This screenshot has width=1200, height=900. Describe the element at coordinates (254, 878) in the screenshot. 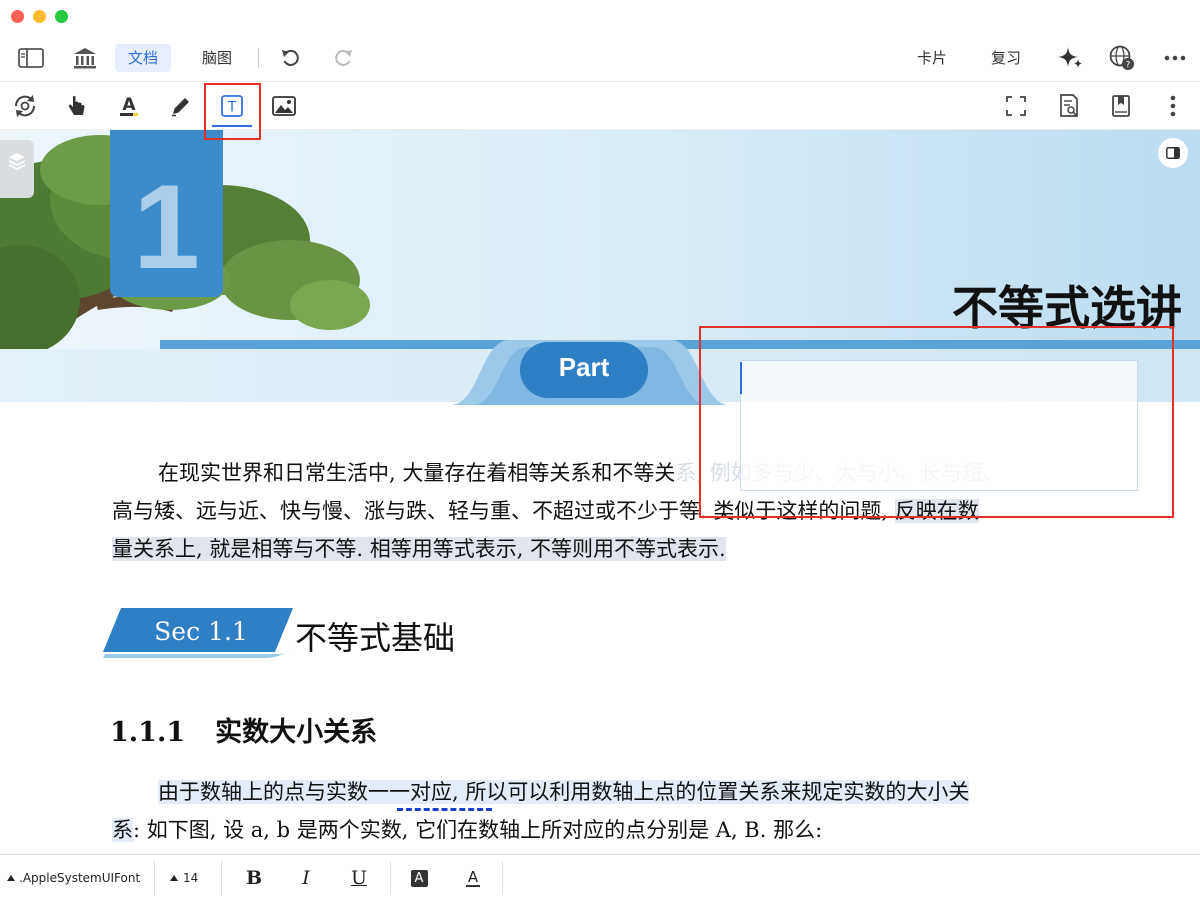

I see `bold-button: B` at that location.